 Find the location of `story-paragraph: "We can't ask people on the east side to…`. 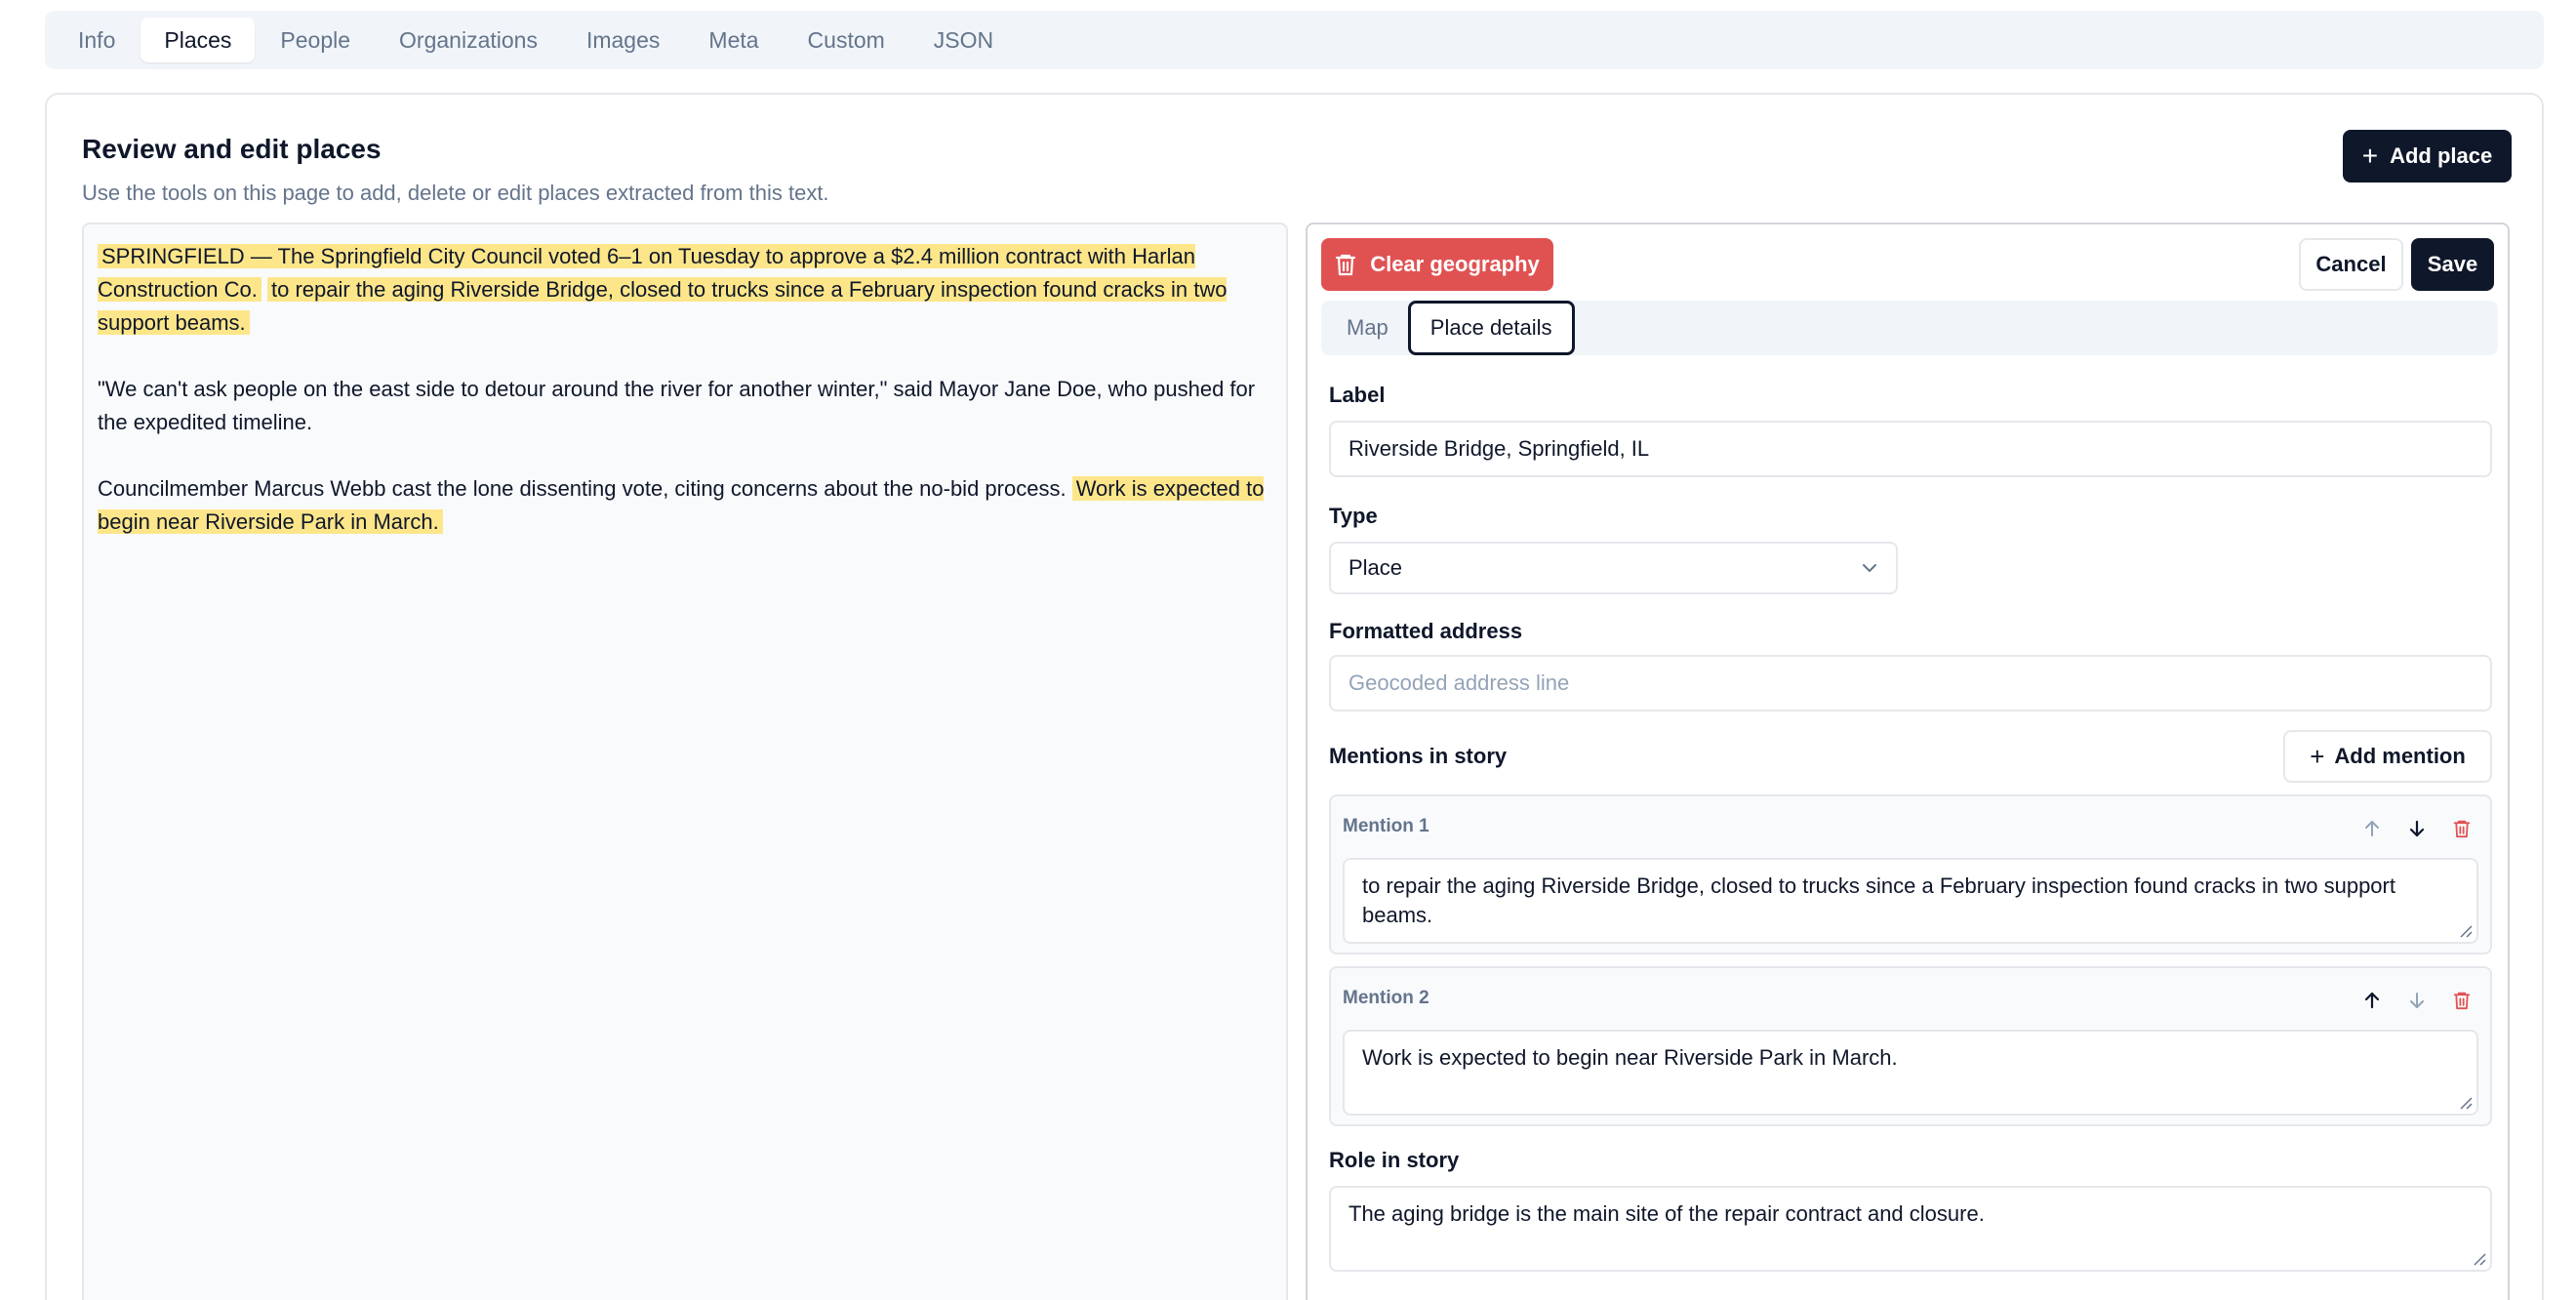

story-paragraph: "We can't ask people on the east side to… is located at coordinates (677, 405).